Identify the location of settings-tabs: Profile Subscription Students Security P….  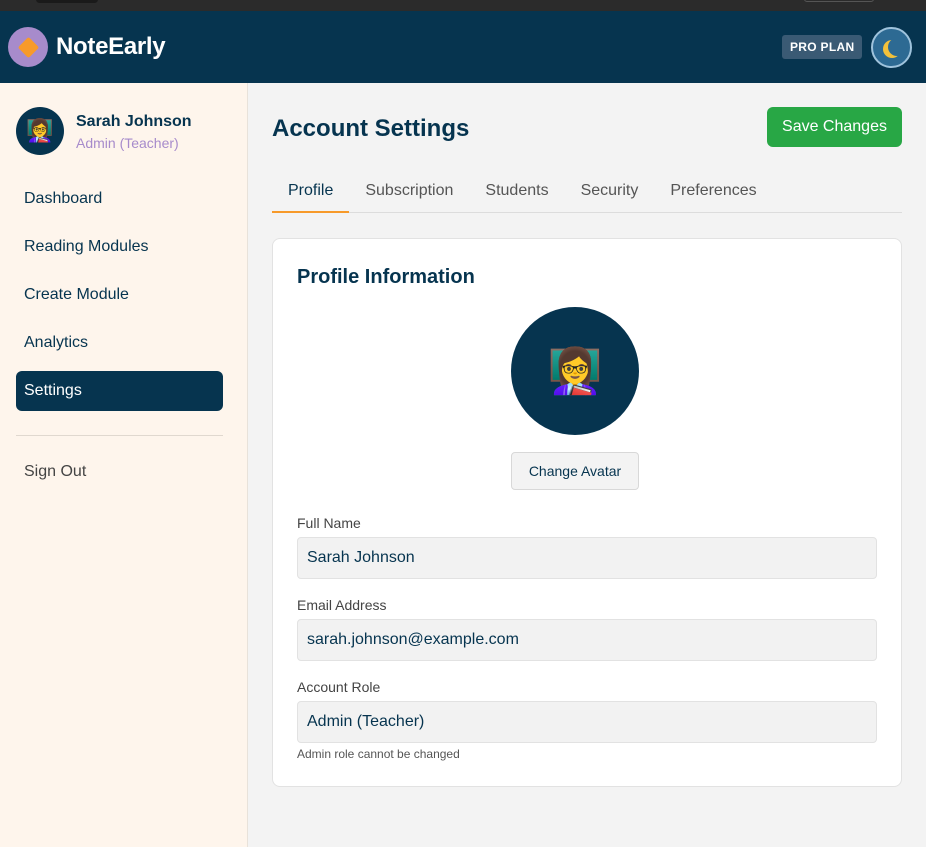
(587, 191).